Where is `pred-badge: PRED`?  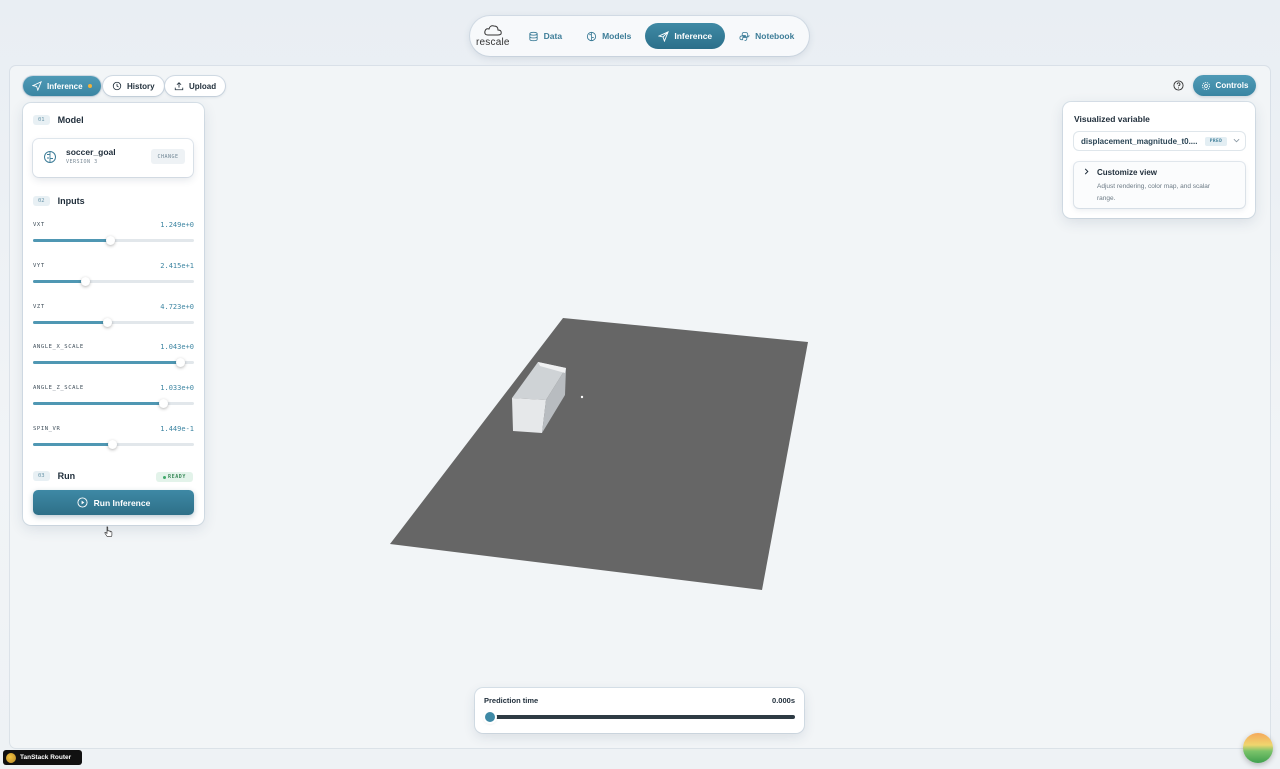
pred-badge: PRED is located at coordinates (1216, 141).